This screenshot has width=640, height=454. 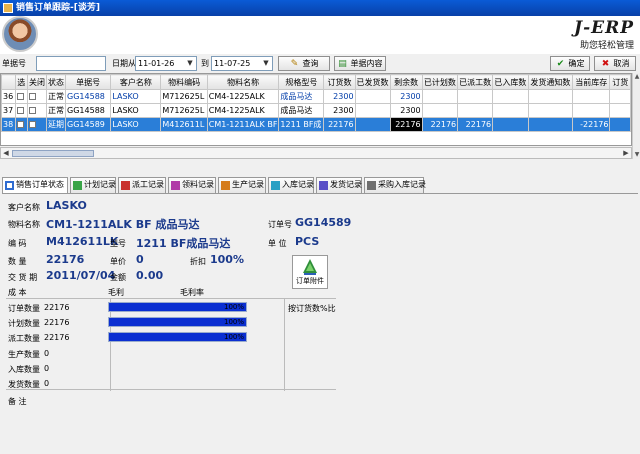 What do you see at coordinates (8, 82) in the screenshot?
I see `row-number-header` at bounding box center [8, 82].